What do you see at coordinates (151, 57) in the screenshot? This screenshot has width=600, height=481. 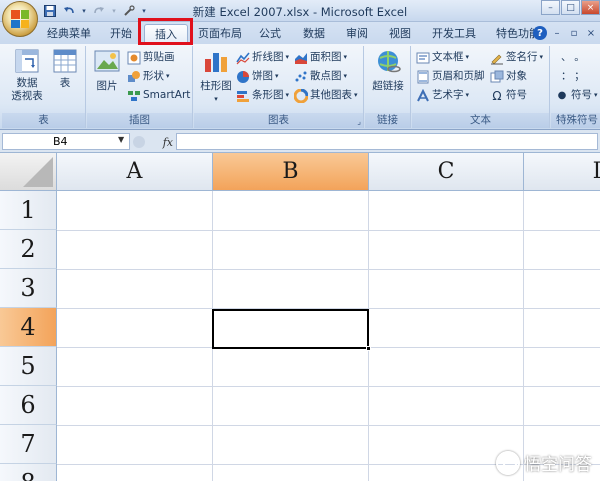 I see `clipart-button: 剪贴画` at bounding box center [151, 57].